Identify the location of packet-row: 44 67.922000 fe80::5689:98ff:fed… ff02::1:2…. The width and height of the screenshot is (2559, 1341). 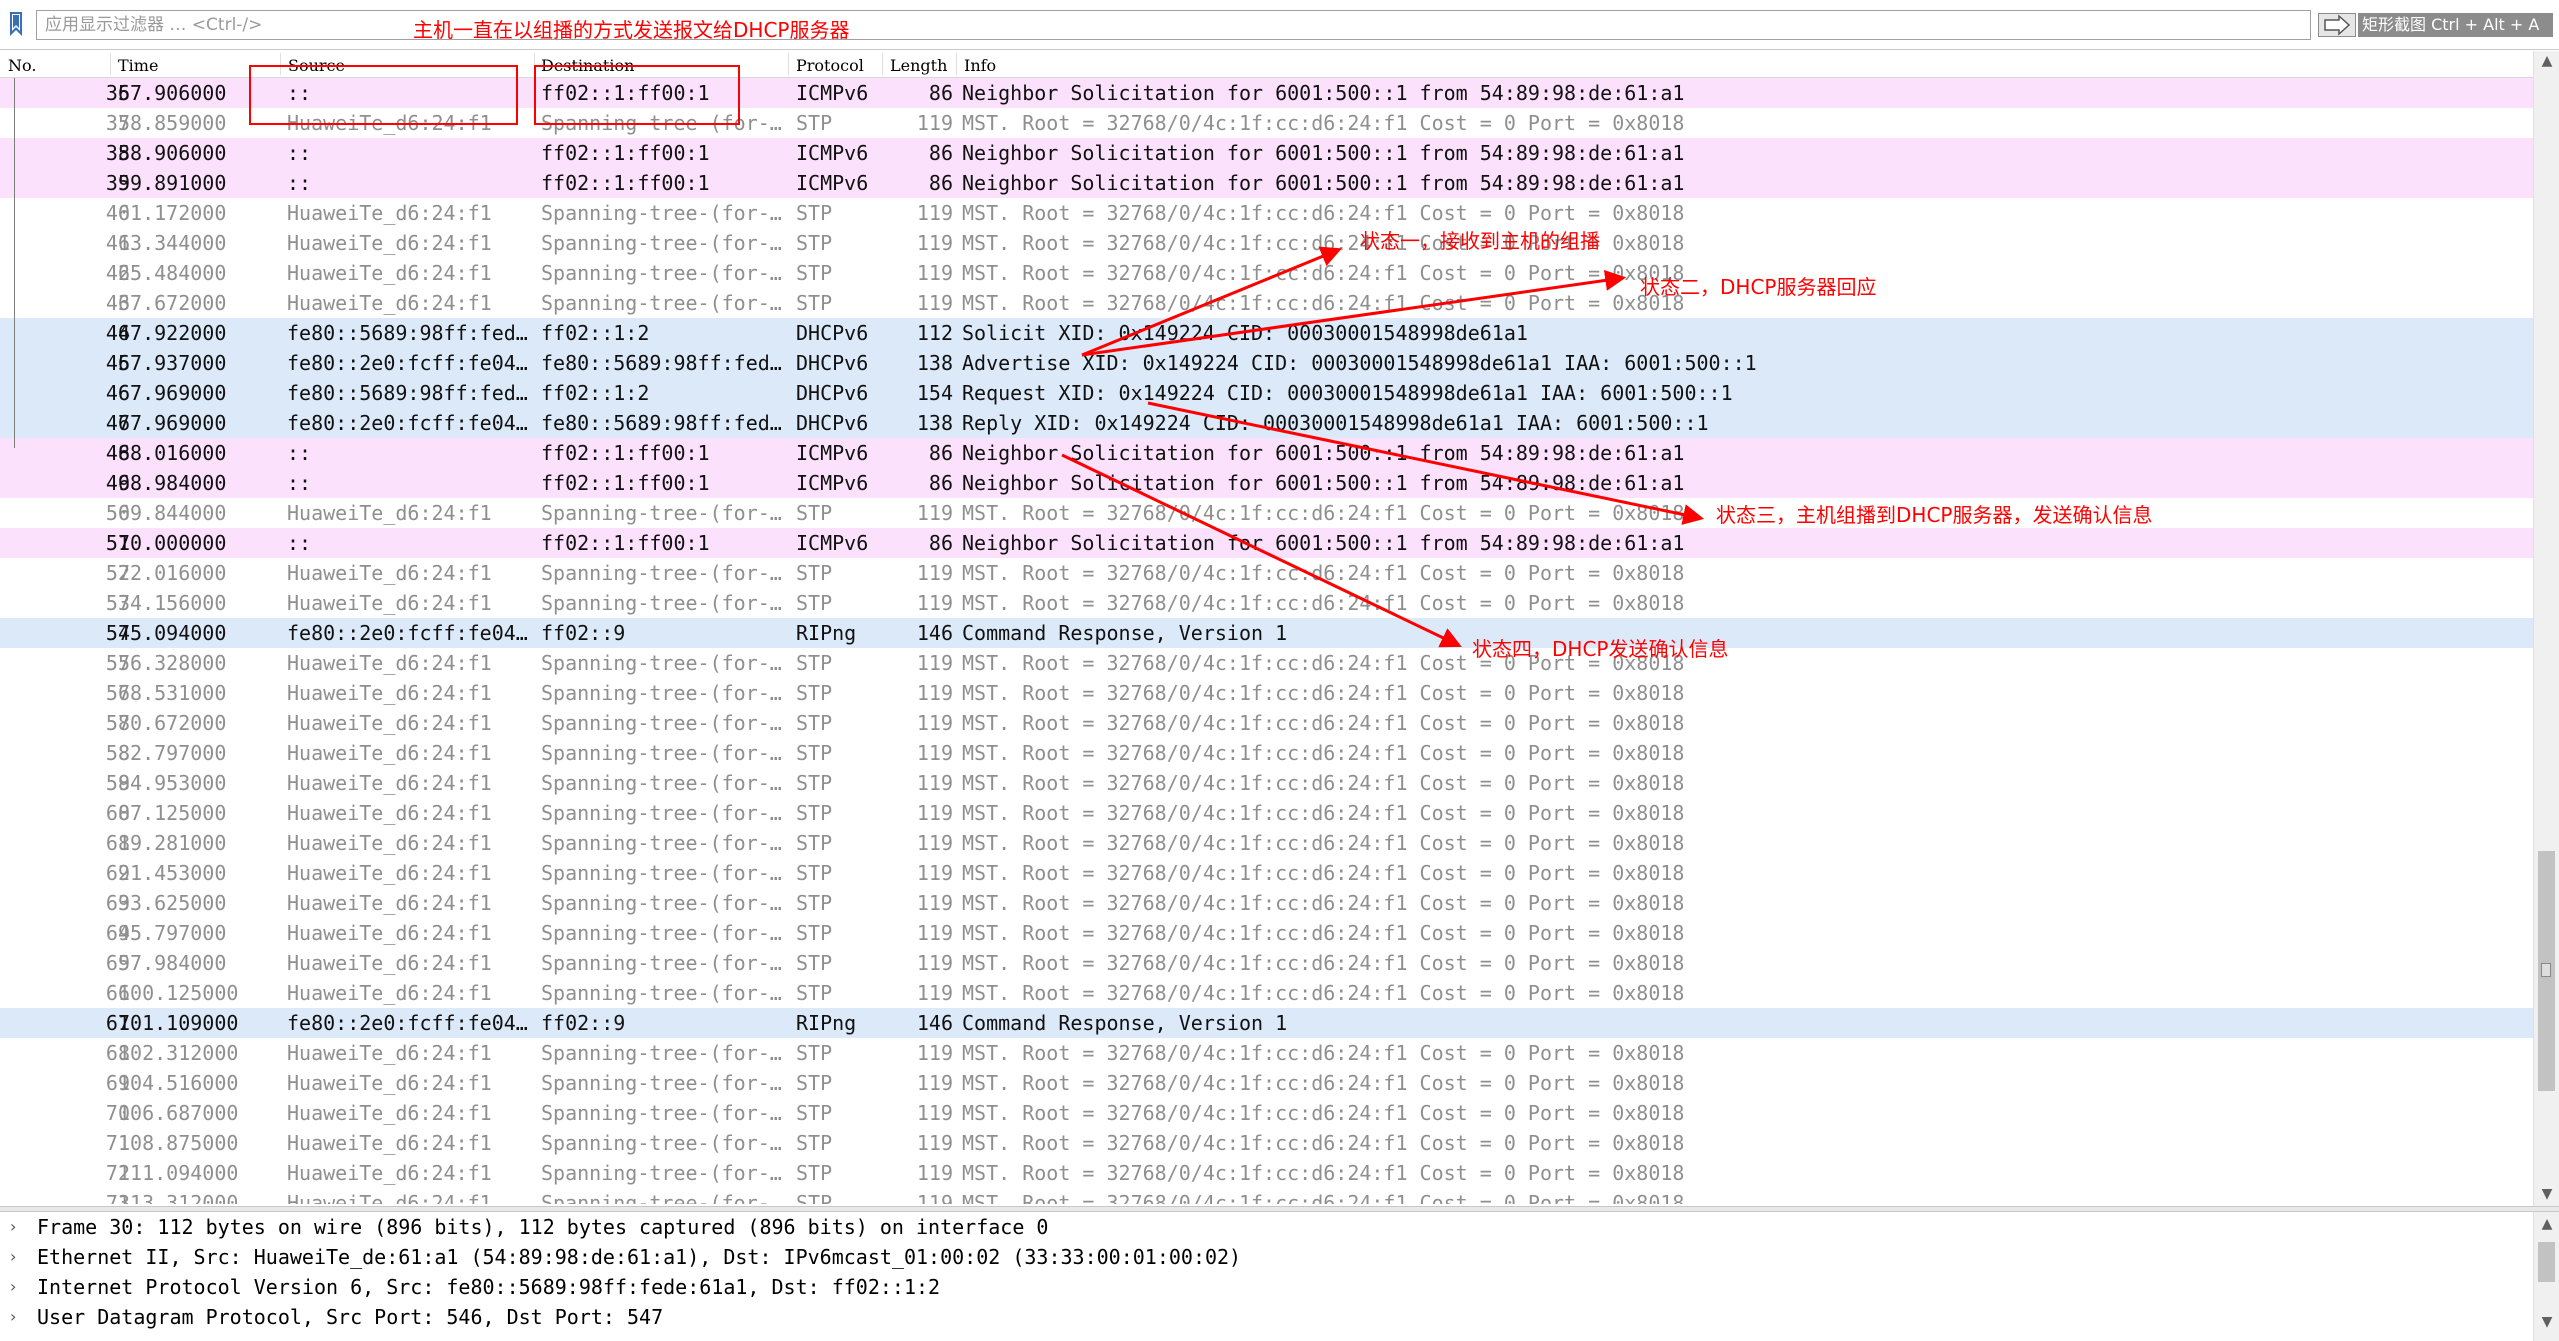
(1266, 333).